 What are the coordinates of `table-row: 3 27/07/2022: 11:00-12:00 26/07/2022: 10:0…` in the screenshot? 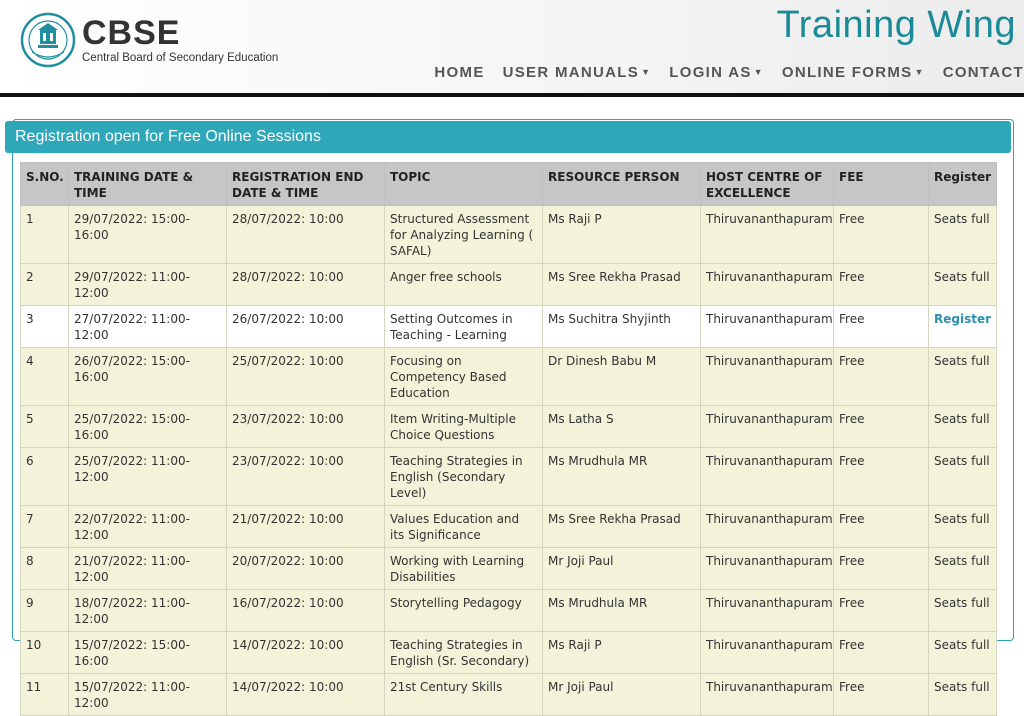 It's located at (508, 326).